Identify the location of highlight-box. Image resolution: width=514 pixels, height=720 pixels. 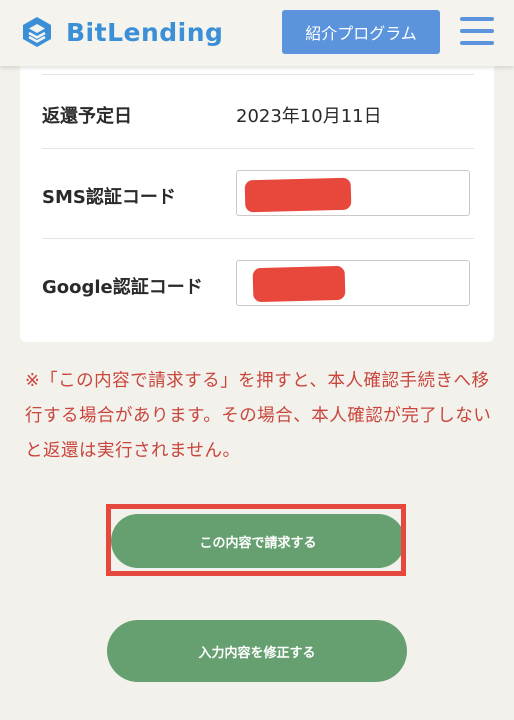
(256, 540).